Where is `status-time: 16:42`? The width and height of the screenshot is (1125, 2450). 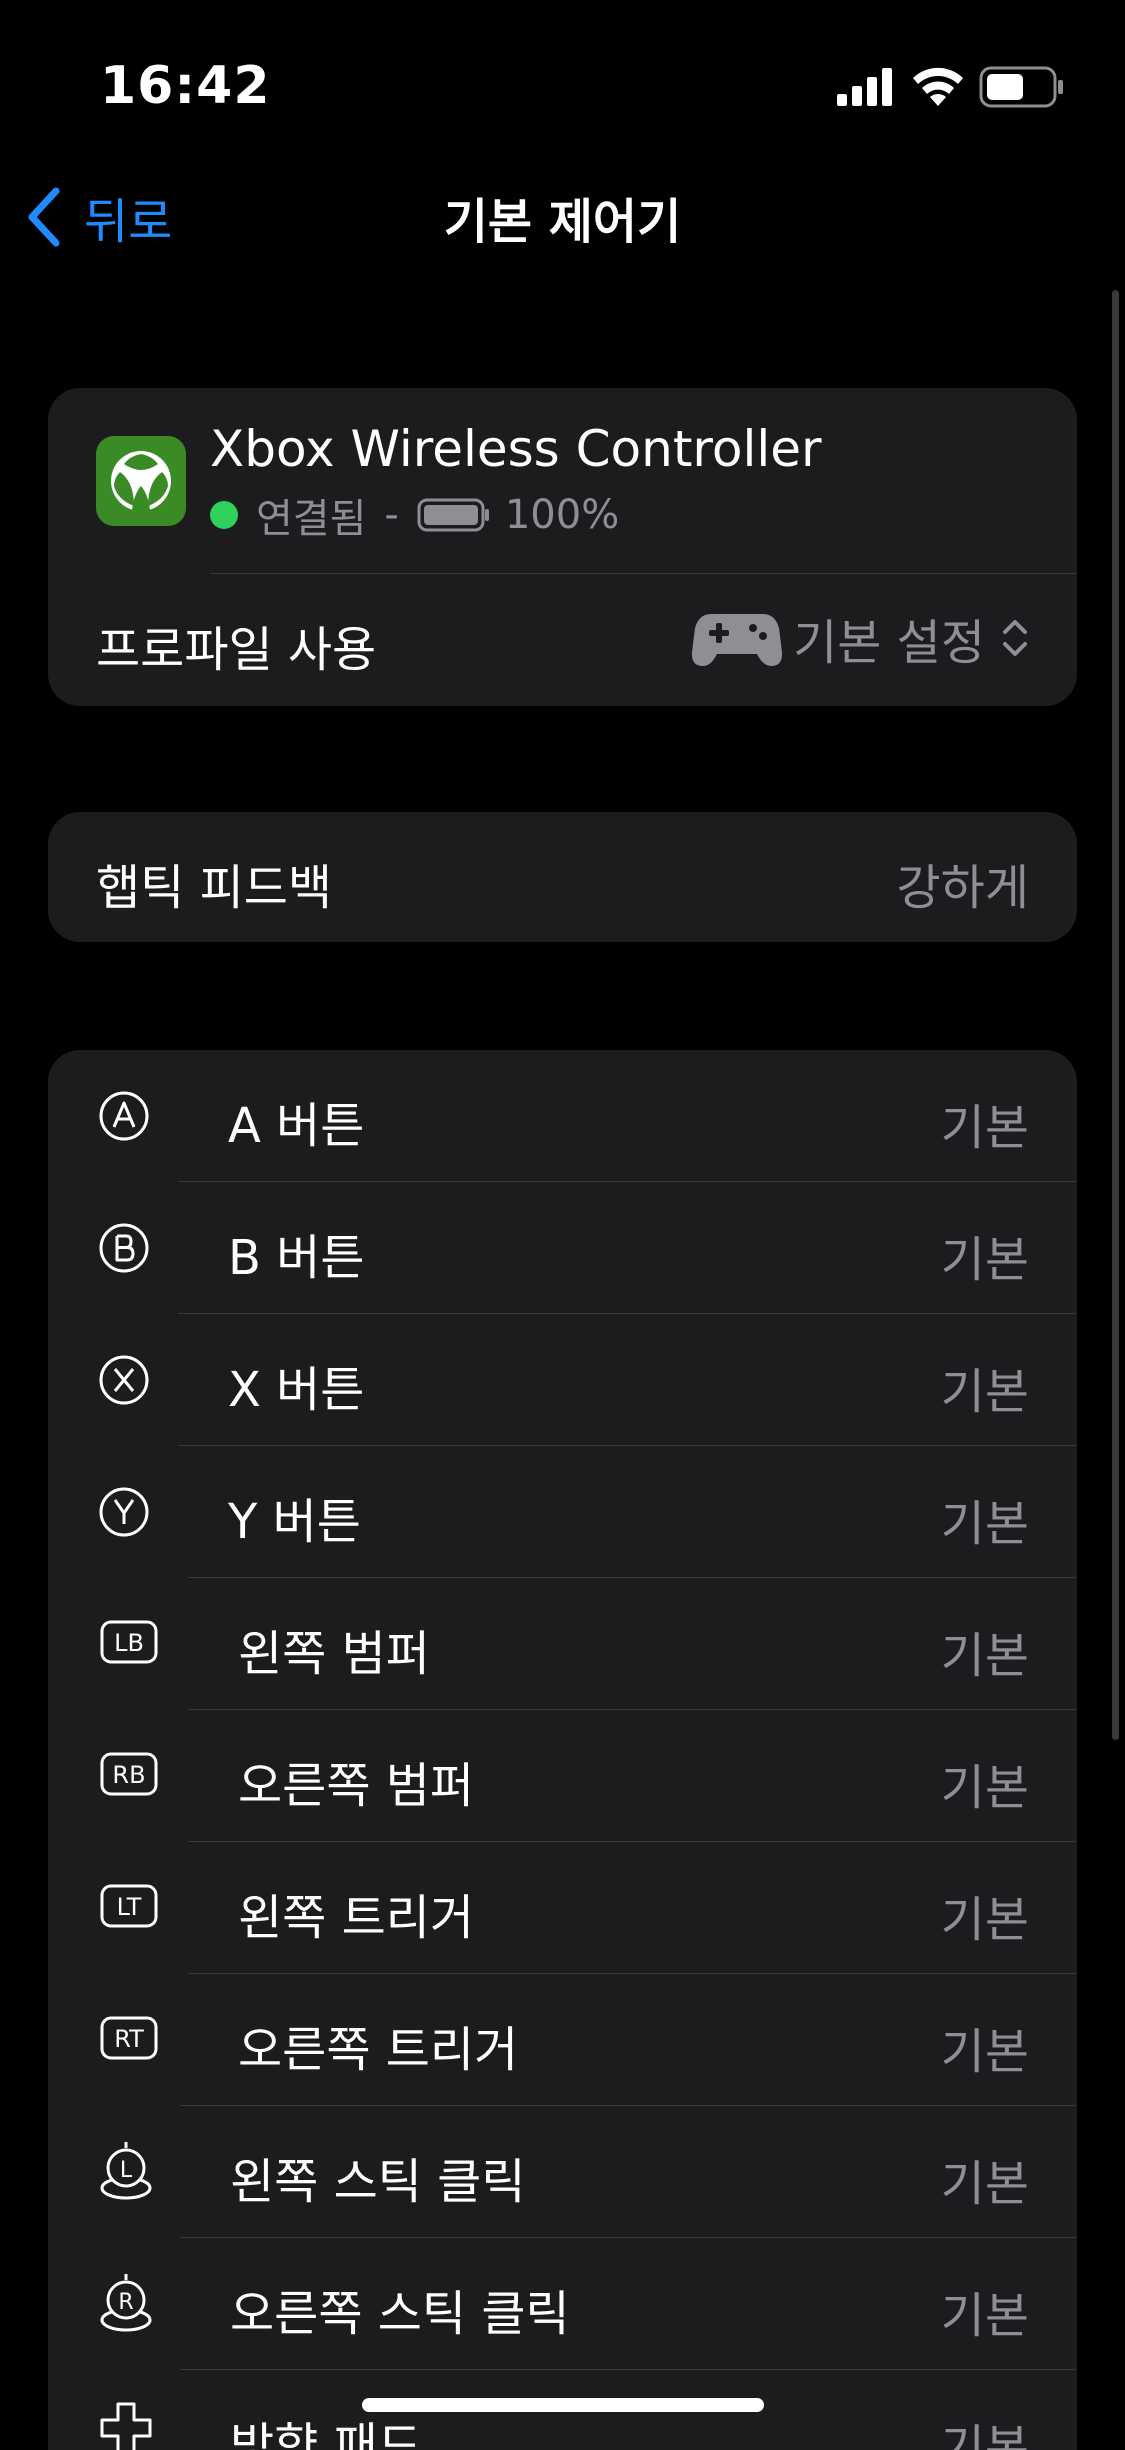 status-time: 16:42 is located at coordinates (185, 86).